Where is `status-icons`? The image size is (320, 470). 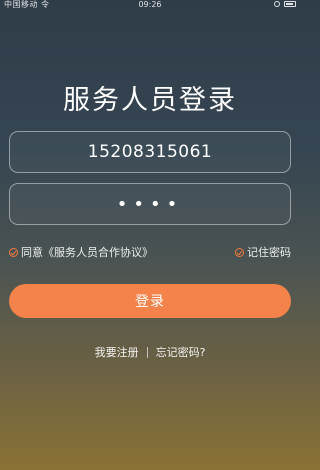
status-icons is located at coordinates (285, 4).